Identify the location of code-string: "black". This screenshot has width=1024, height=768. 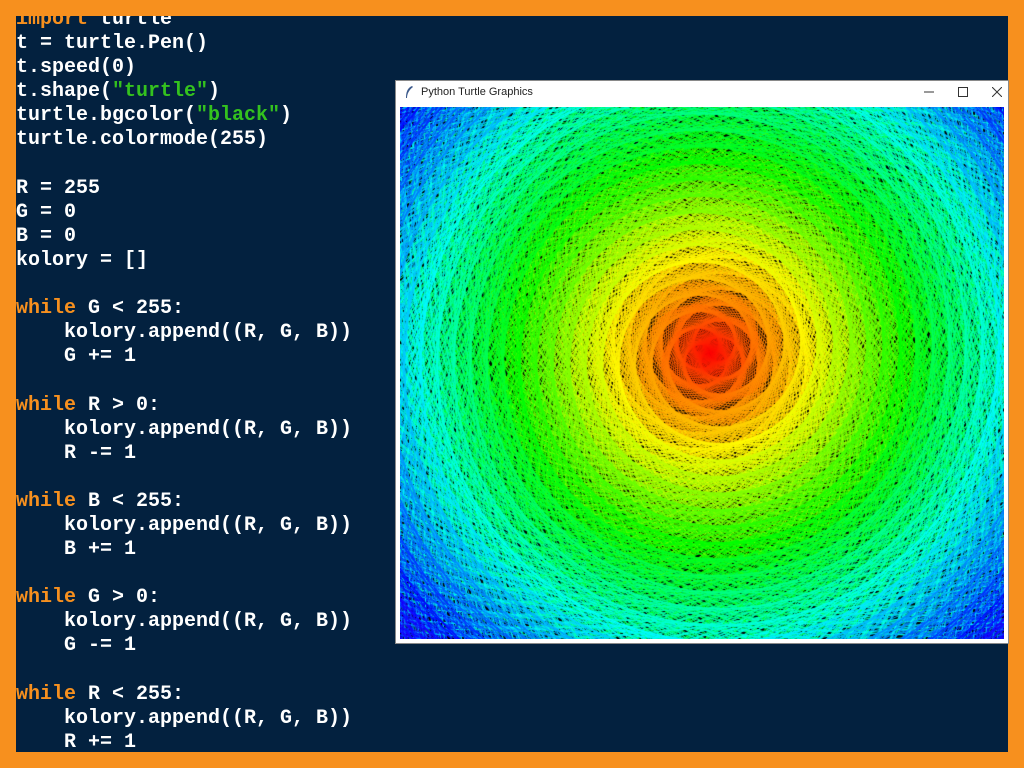
(238, 116).